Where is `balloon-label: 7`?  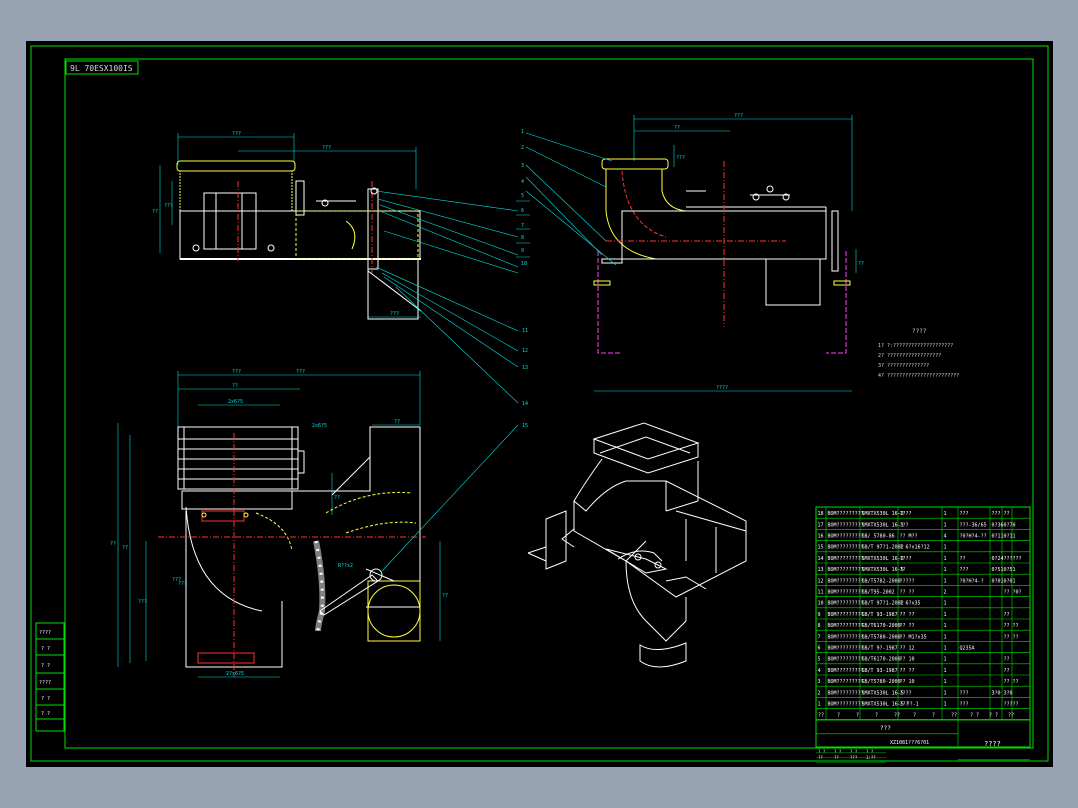 balloon-label: 7 is located at coordinates (522, 226).